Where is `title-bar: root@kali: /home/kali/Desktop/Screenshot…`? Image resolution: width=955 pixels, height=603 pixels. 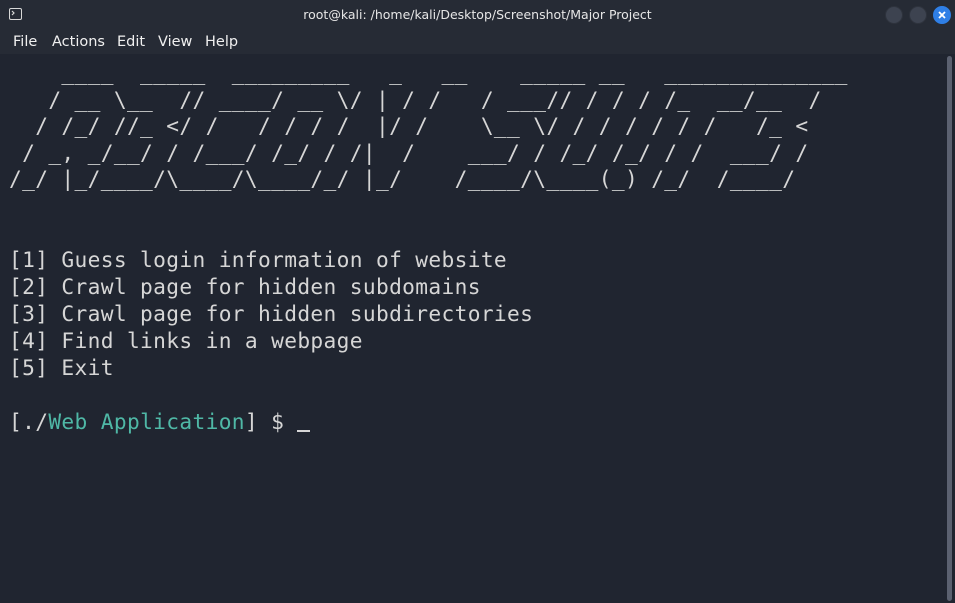
title-bar: root@kali: /home/kali/Desktop/Screenshot… is located at coordinates (477, 15).